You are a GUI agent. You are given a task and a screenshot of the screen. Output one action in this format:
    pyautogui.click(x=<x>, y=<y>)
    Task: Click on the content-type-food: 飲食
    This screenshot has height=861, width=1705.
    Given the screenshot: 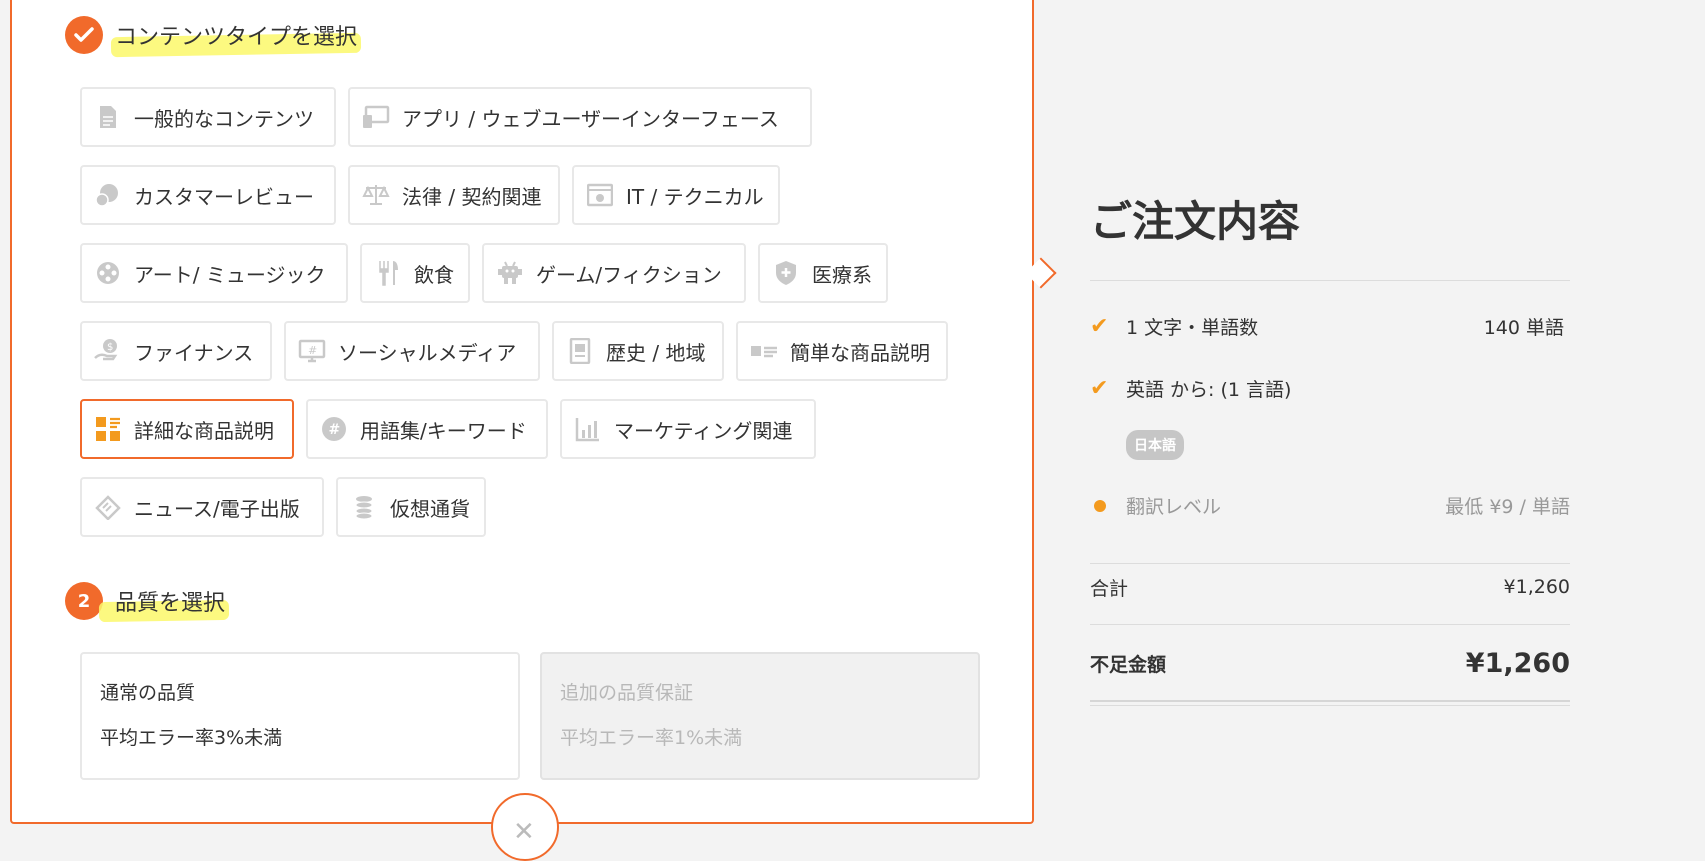 What is the action you would take?
    pyautogui.click(x=415, y=273)
    